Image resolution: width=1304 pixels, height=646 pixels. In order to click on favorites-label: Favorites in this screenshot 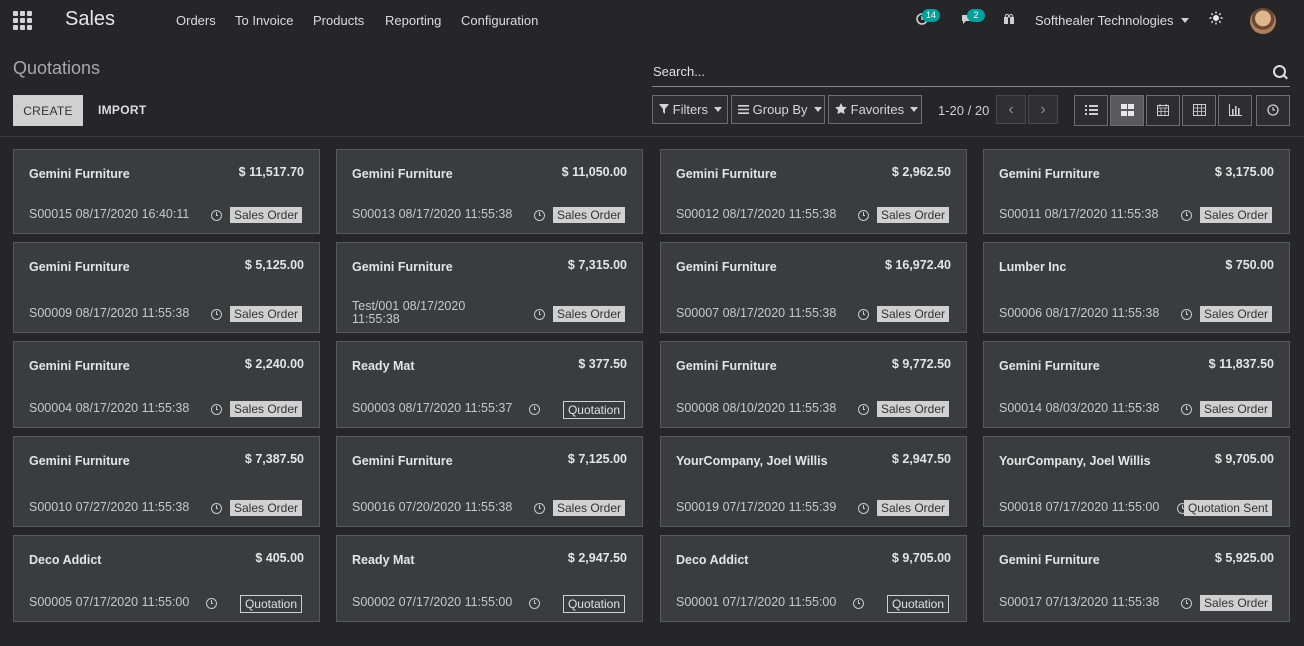, I will do `click(877, 109)`.